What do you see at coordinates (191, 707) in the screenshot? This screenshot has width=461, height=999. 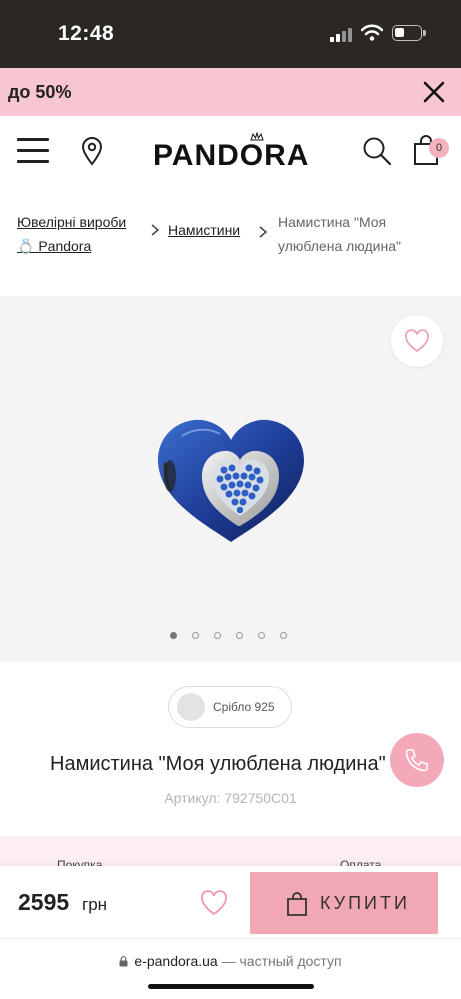 I see `material-swatch` at bounding box center [191, 707].